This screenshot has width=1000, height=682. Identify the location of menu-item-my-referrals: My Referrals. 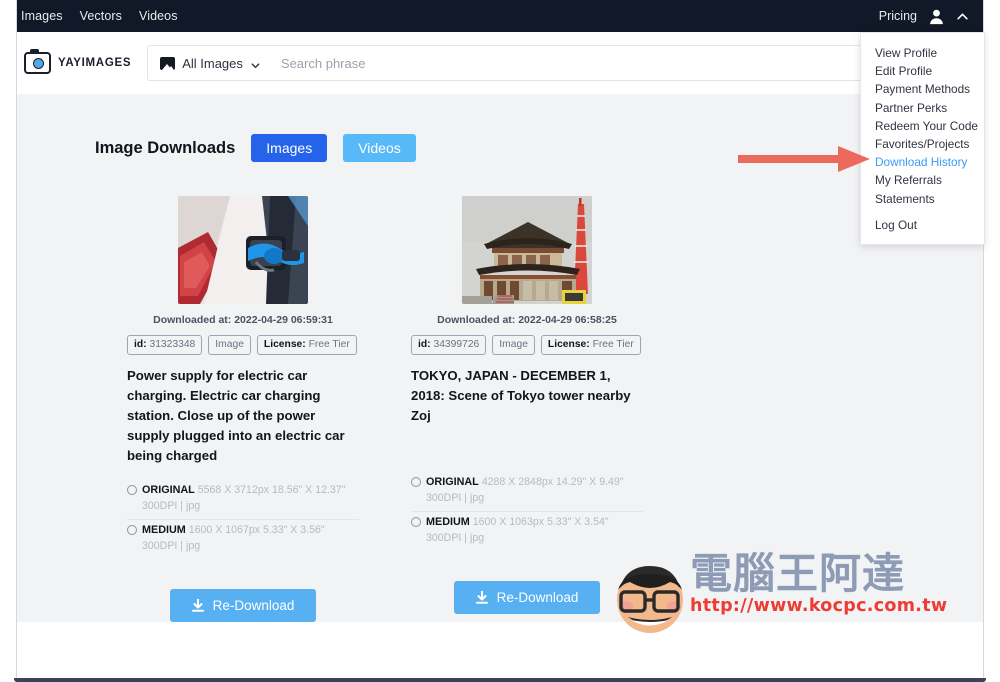
(922, 180).